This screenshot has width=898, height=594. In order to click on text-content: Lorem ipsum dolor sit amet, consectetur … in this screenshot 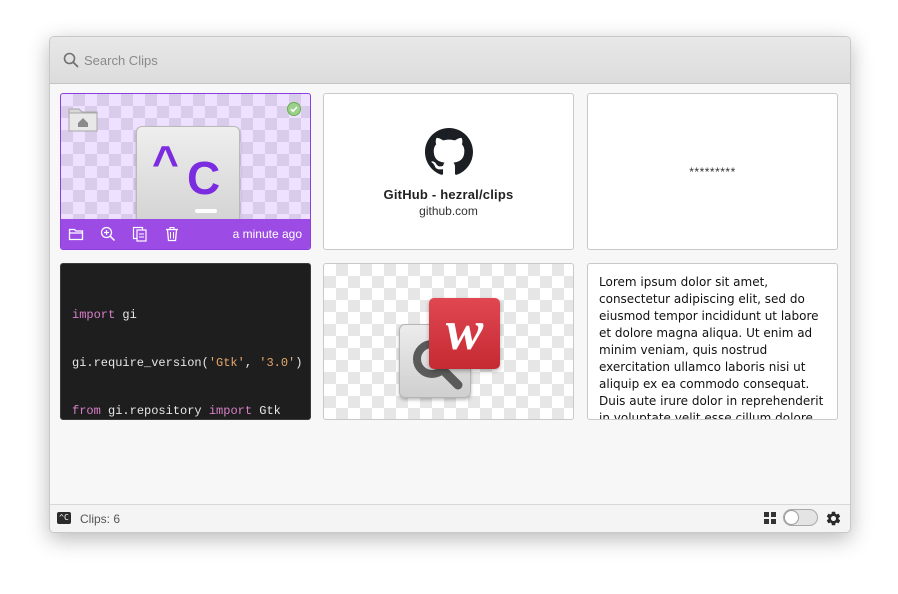, I will do `click(711, 347)`.